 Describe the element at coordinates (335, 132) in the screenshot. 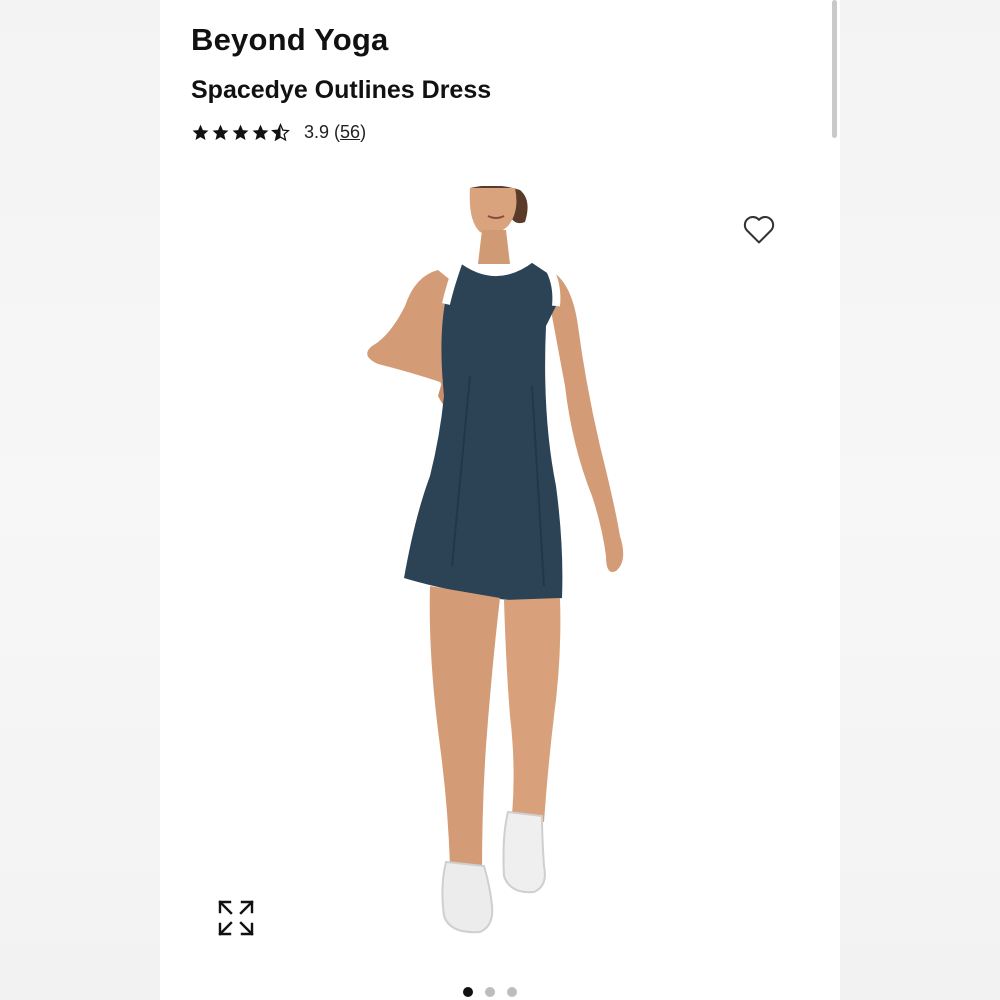

I see `rating-value: 3.9 (56)` at that location.